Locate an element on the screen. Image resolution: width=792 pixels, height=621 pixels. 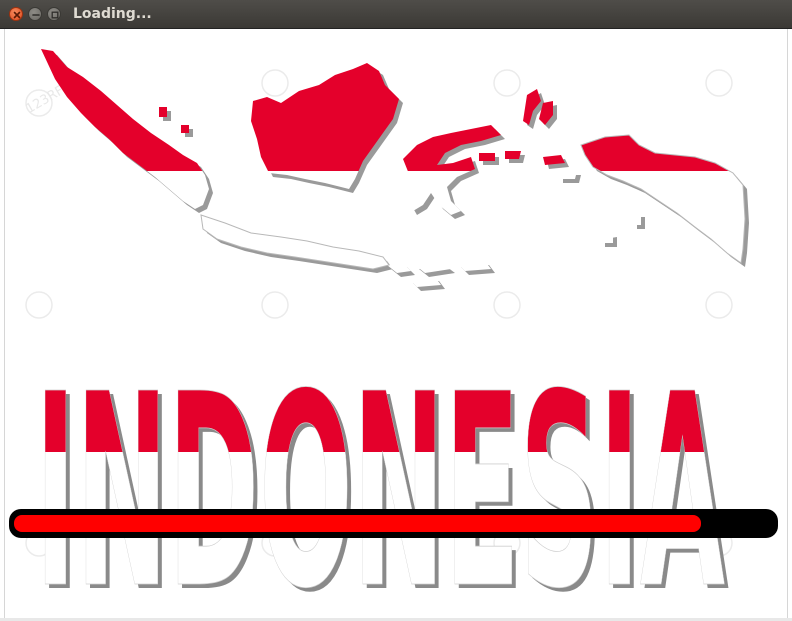
close-button is located at coordinates (16, 14).